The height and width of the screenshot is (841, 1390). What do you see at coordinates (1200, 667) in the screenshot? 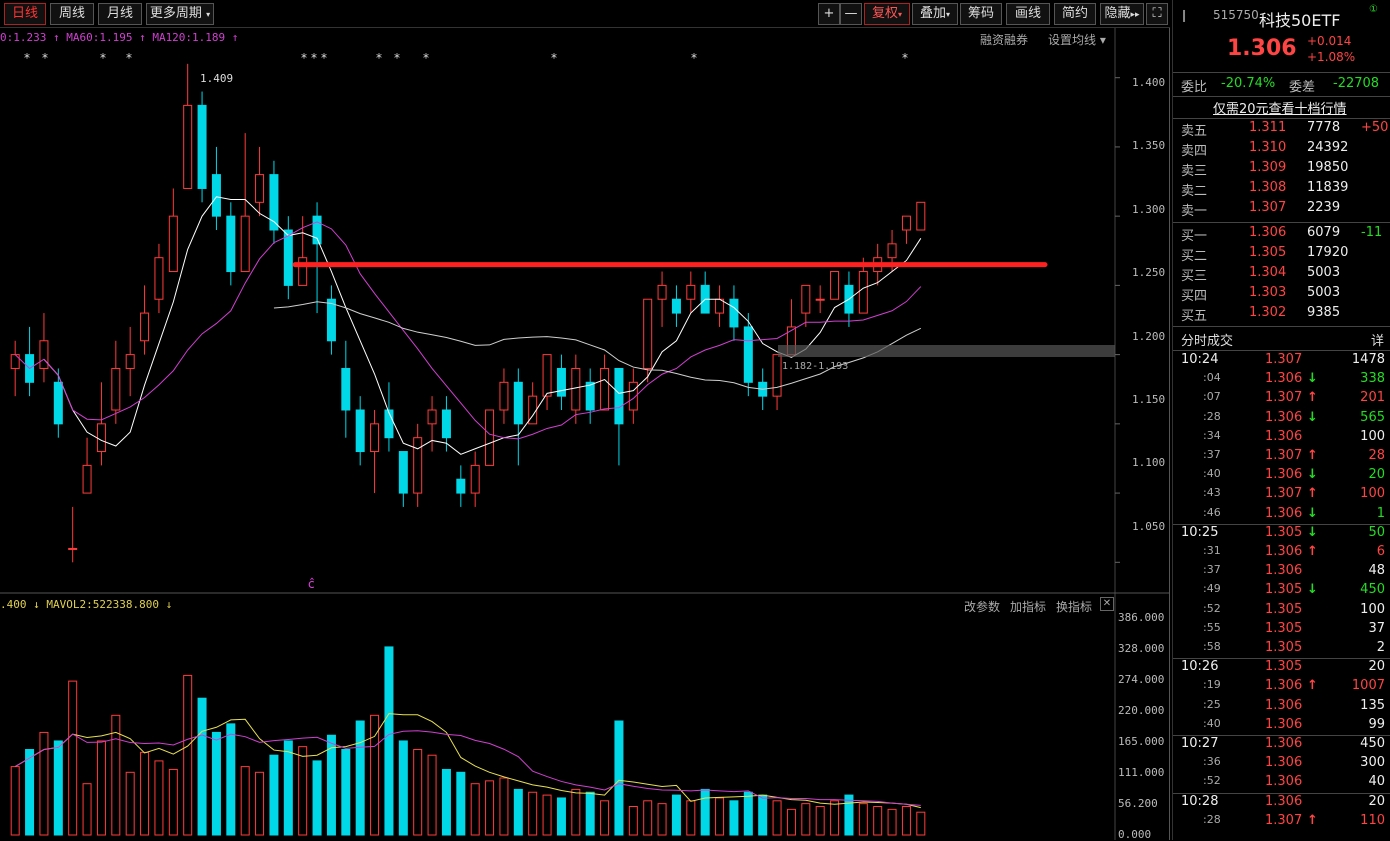
I see `tick-time: 10:26` at bounding box center [1200, 667].